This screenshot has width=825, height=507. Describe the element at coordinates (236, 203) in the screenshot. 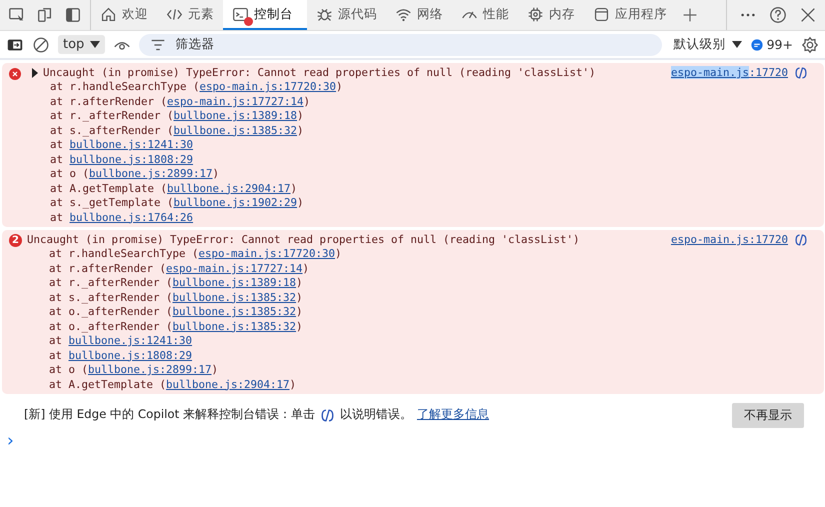

I see `source-link: bullbone.js:1902:29` at that location.